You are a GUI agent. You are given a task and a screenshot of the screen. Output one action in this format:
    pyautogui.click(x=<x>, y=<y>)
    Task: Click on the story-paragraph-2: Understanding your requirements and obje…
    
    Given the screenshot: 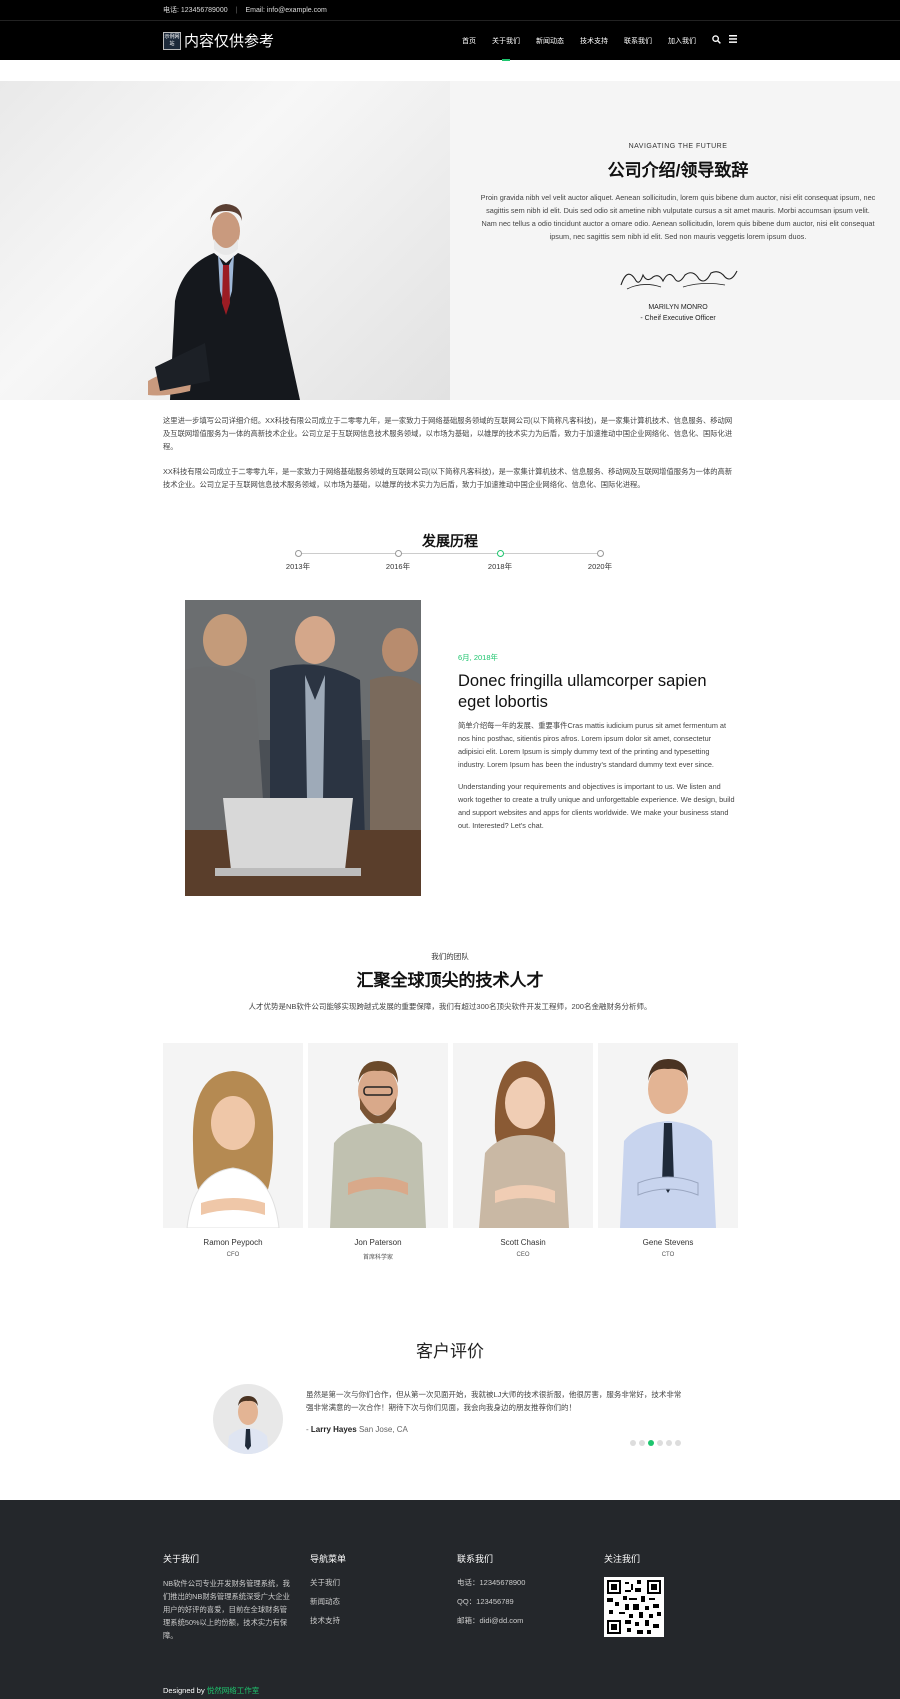 What is the action you would take?
    pyautogui.click(x=596, y=806)
    